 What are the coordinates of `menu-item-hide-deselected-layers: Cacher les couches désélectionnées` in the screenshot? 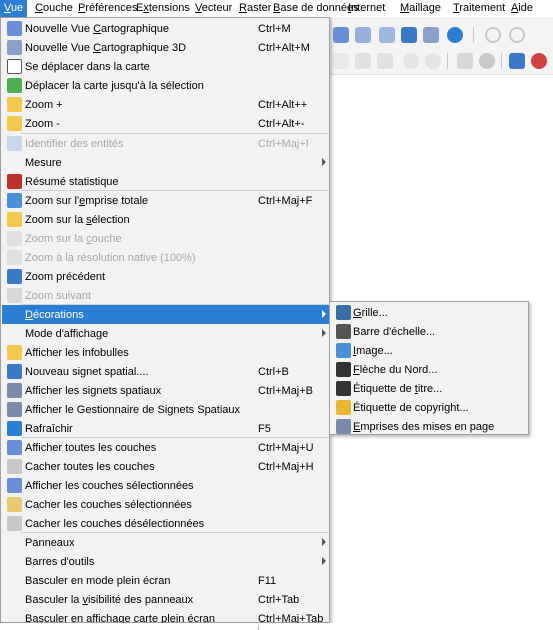 It's located at (165, 523).